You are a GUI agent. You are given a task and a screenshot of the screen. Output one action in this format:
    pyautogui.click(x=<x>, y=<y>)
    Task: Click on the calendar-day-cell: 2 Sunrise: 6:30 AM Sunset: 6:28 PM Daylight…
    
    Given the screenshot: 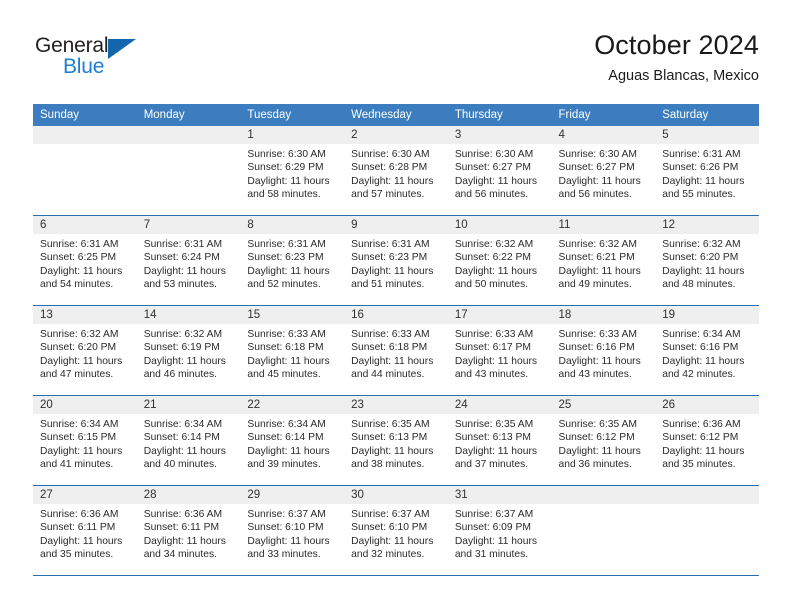 What is the action you would take?
    pyautogui.click(x=396, y=171)
    